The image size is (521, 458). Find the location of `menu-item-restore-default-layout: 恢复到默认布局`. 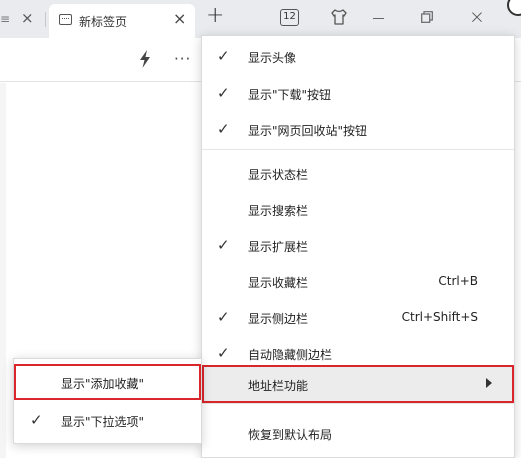

menu-item-restore-default-layout: 恢复到默认布局 is located at coordinates (358, 433).